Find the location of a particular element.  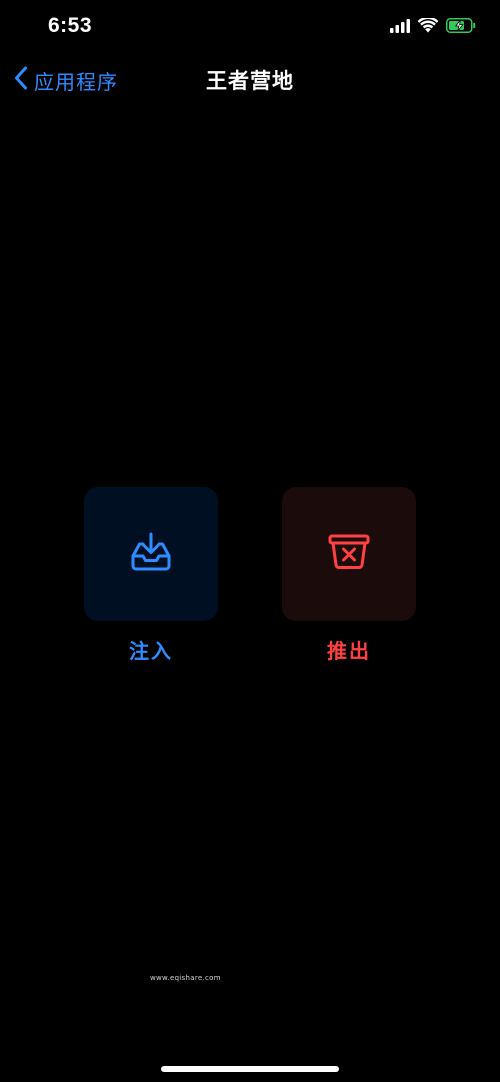

status-icons is located at coordinates (433, 27).